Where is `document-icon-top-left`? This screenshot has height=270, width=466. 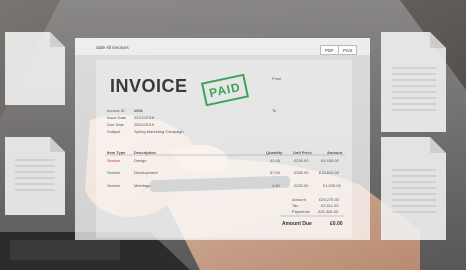
document-icon-top-left is located at coordinates (35, 68).